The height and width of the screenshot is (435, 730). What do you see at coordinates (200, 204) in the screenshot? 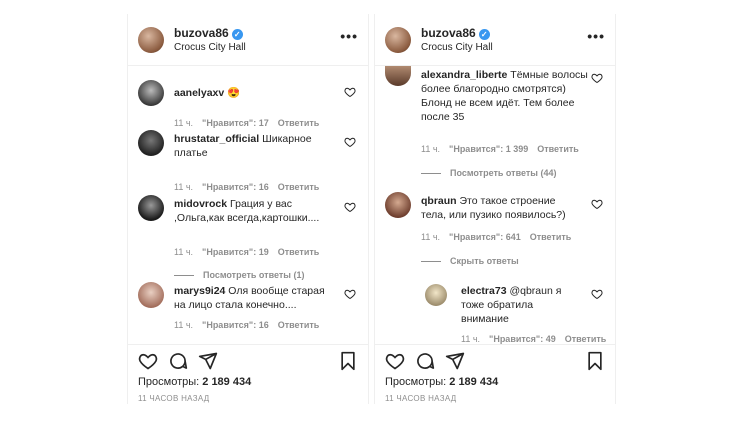
I see `commenter-username: midovrock` at bounding box center [200, 204].